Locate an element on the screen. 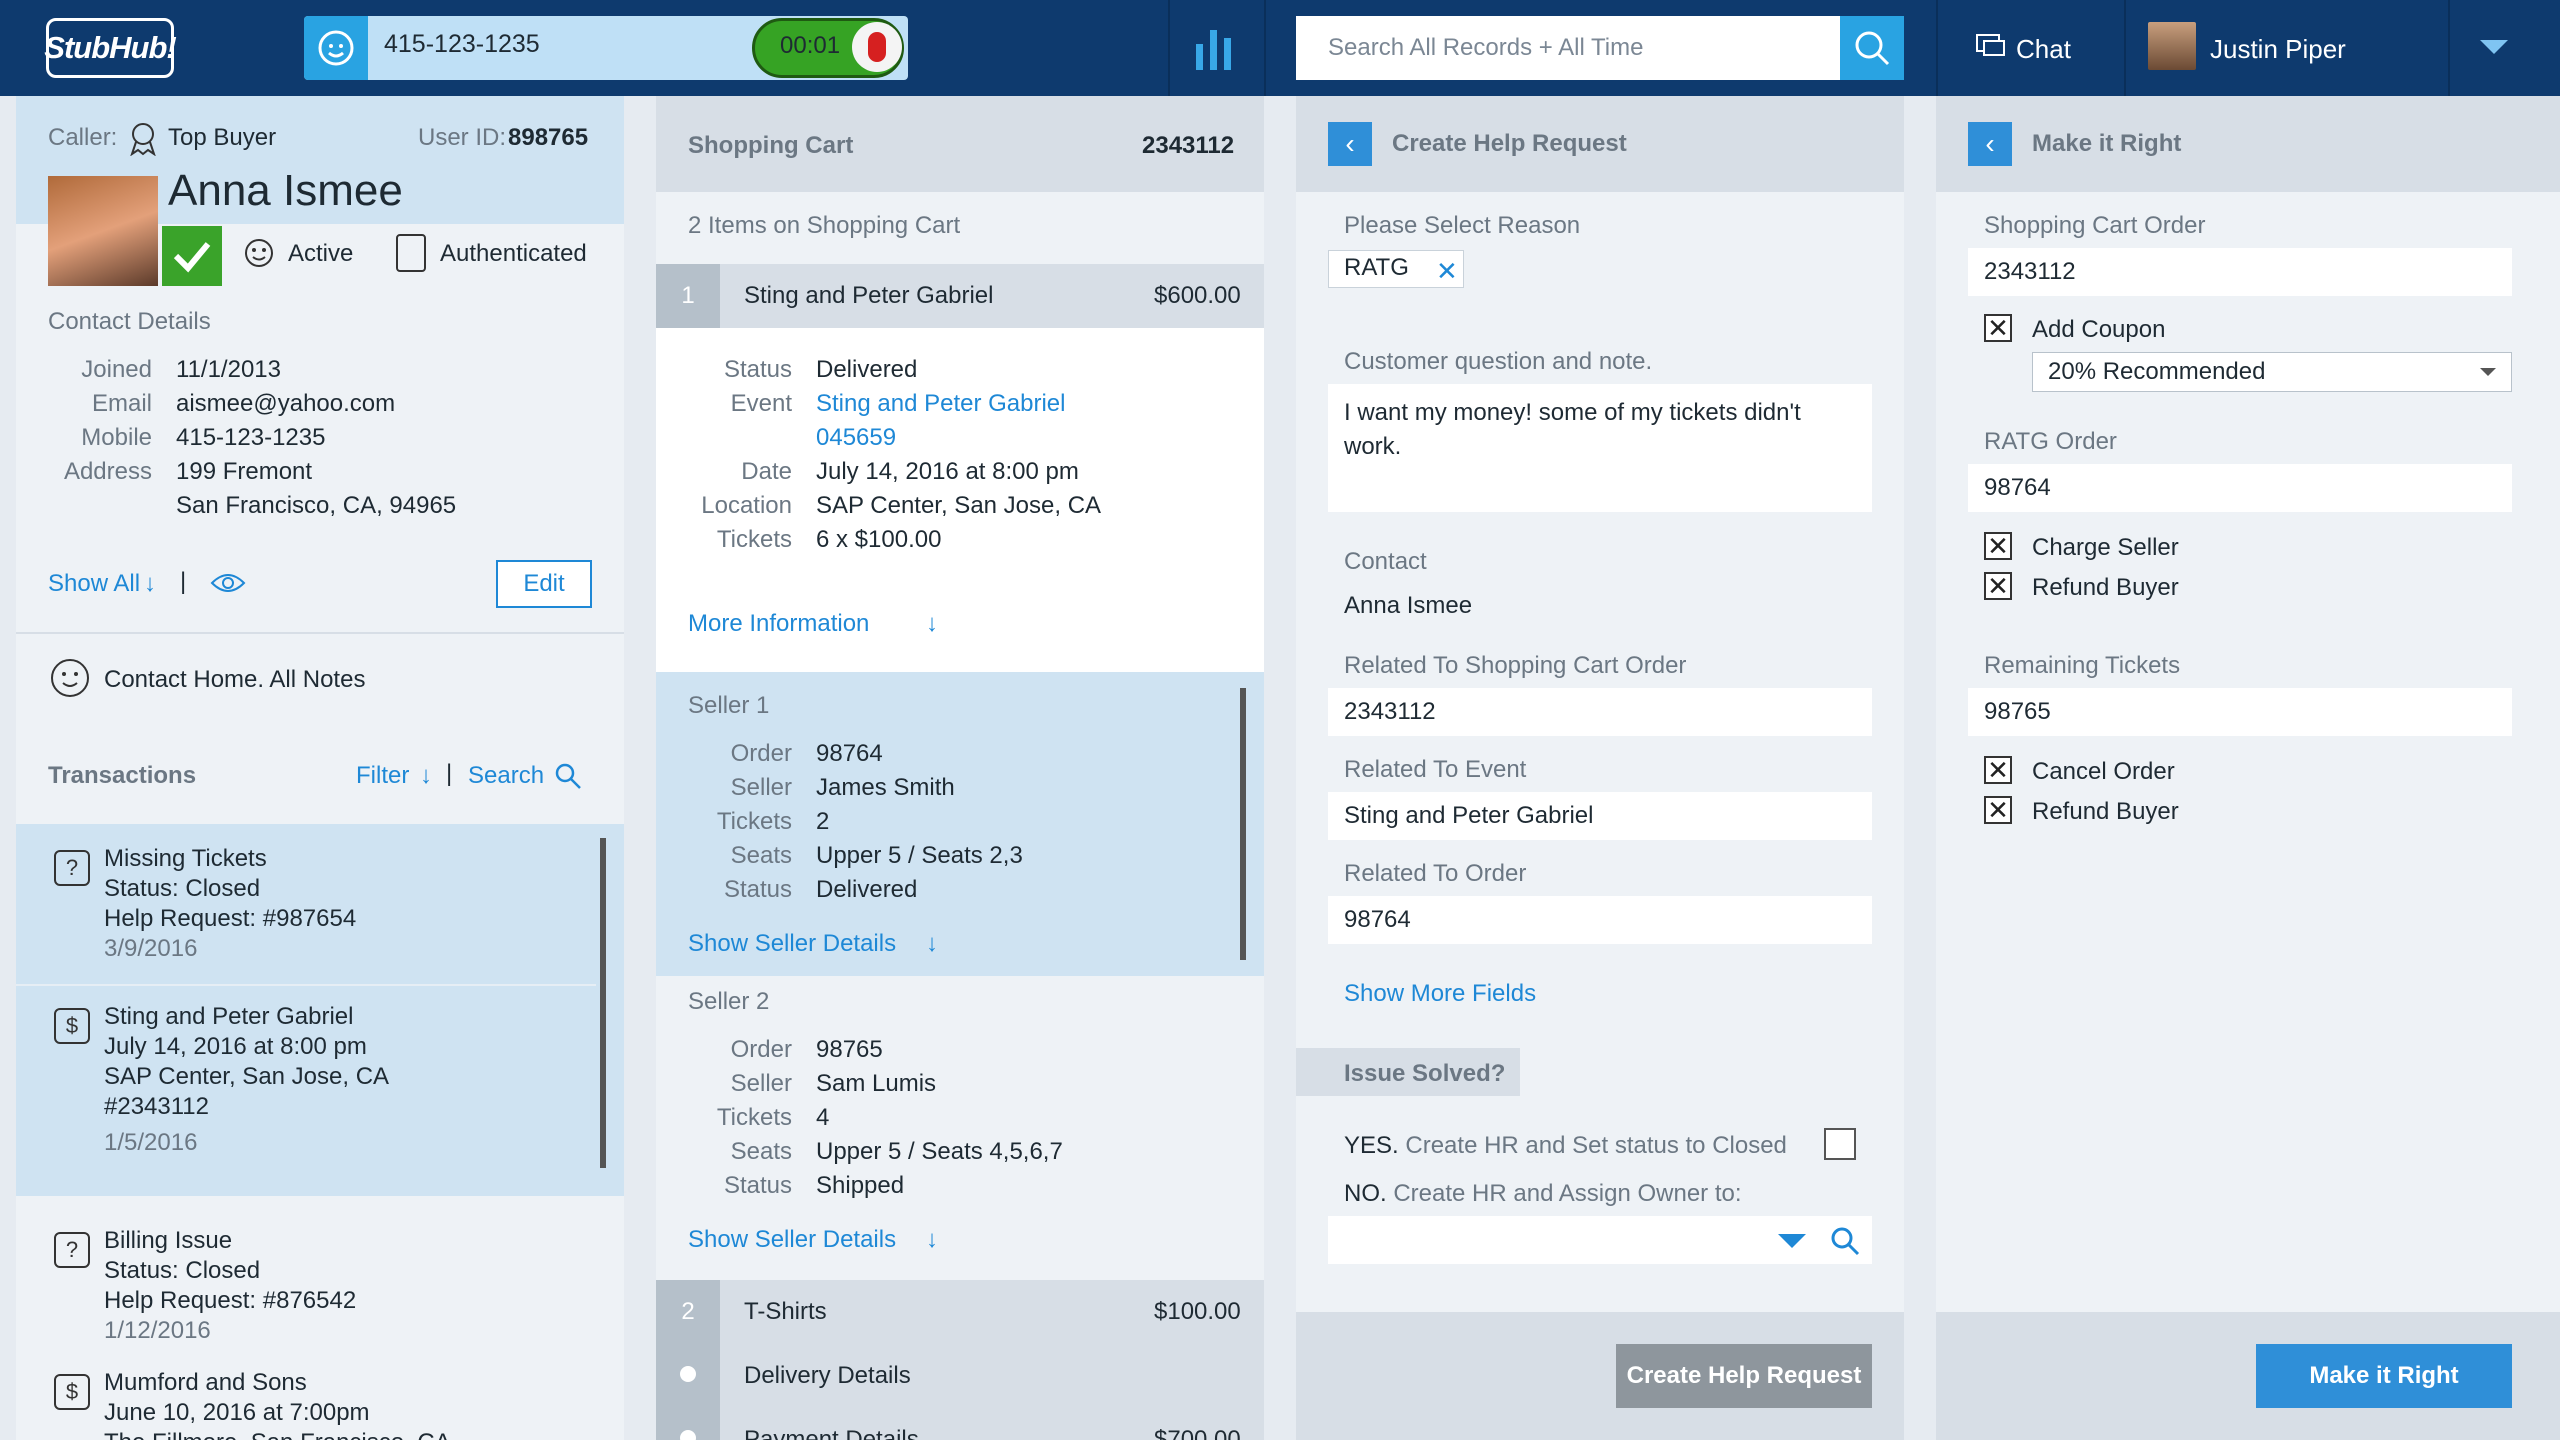 Image resolution: width=2560 pixels, height=1440 pixels. refund-buyer-label: Refund Buyer is located at coordinates (2105, 811).